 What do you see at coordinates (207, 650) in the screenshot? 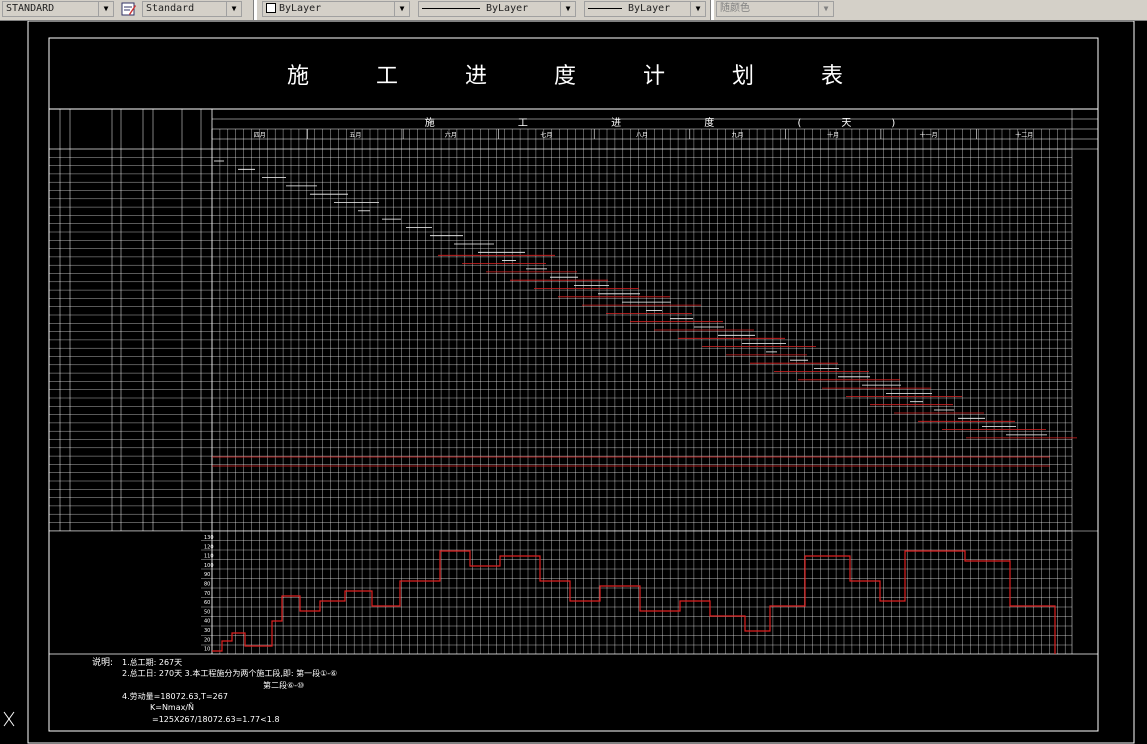
I see `axis-tick-label: 10` at bounding box center [207, 650].